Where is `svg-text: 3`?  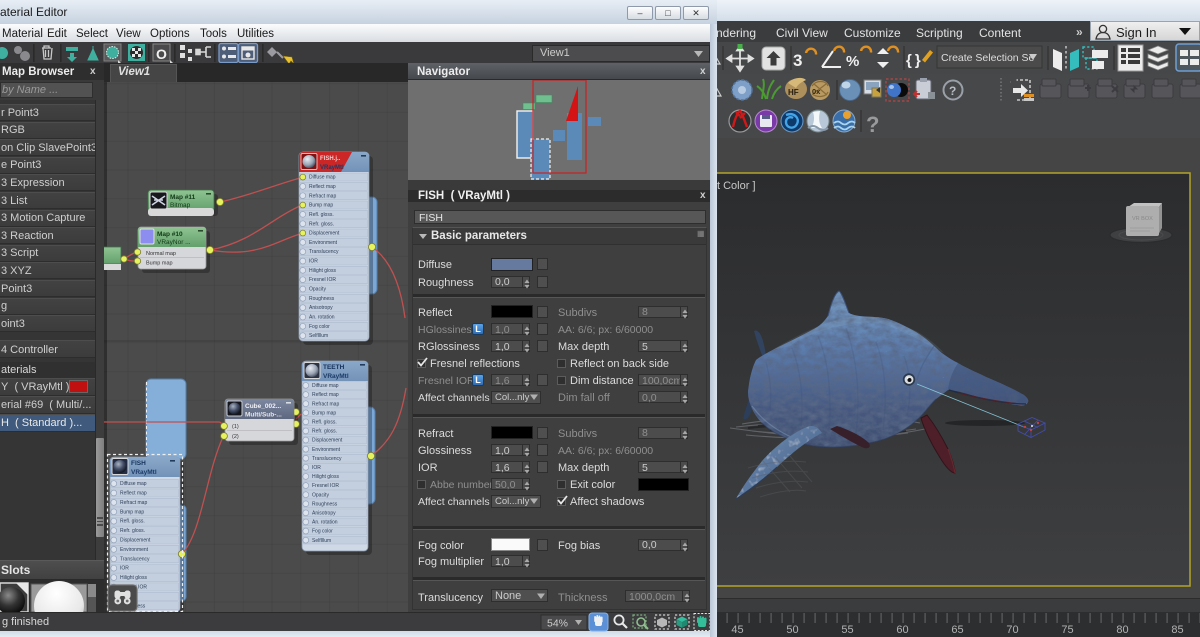
svg-text: 3 is located at coordinates (797, 60).